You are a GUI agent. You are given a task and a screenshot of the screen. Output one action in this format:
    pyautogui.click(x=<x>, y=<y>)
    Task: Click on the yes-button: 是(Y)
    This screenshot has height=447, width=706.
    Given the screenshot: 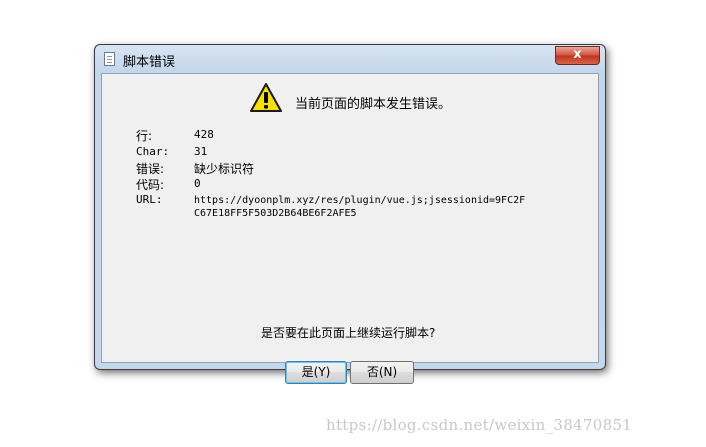 What is the action you would take?
    pyautogui.click(x=316, y=372)
    